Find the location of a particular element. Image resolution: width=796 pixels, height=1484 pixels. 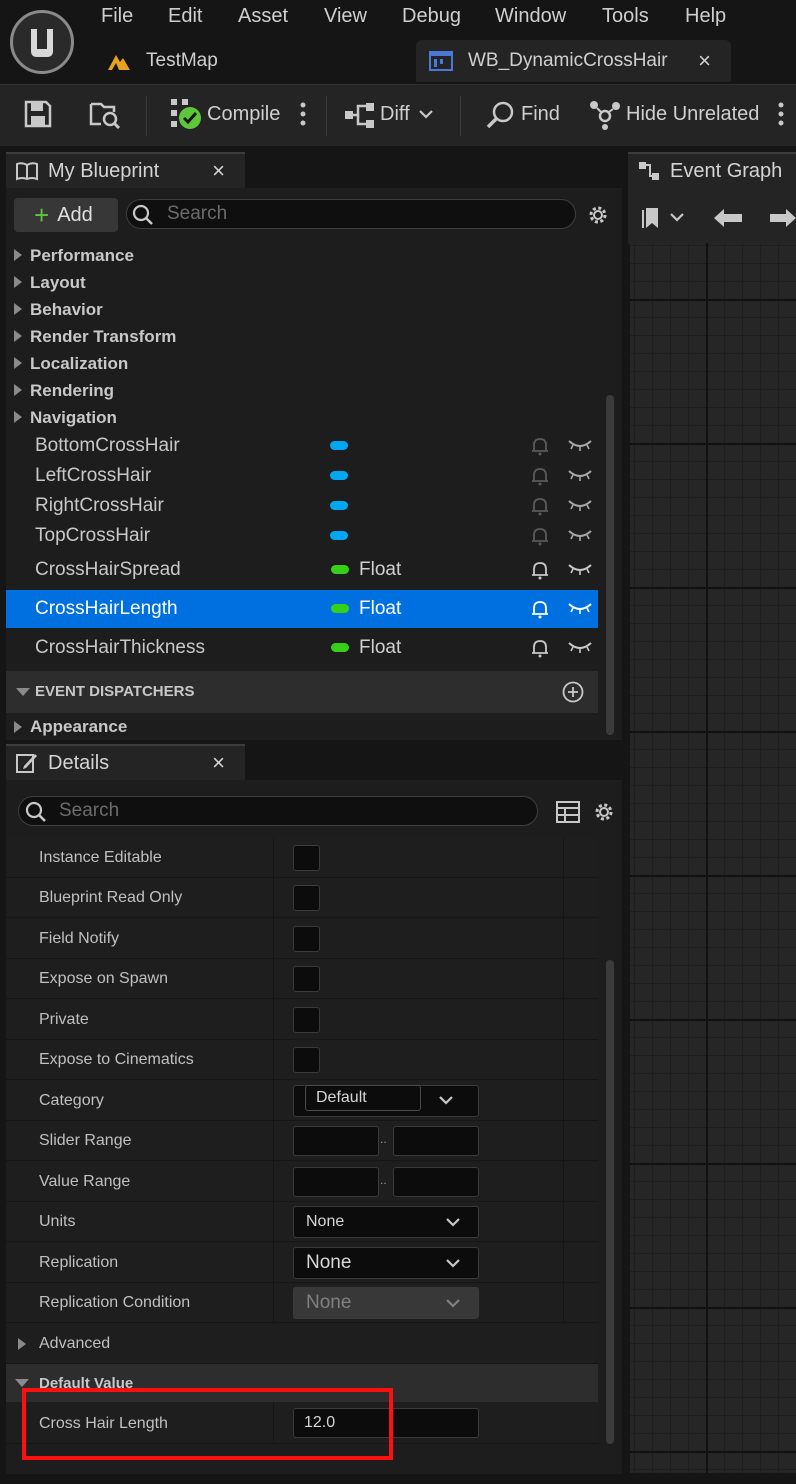

pencil-icon is located at coordinates (27, 763).